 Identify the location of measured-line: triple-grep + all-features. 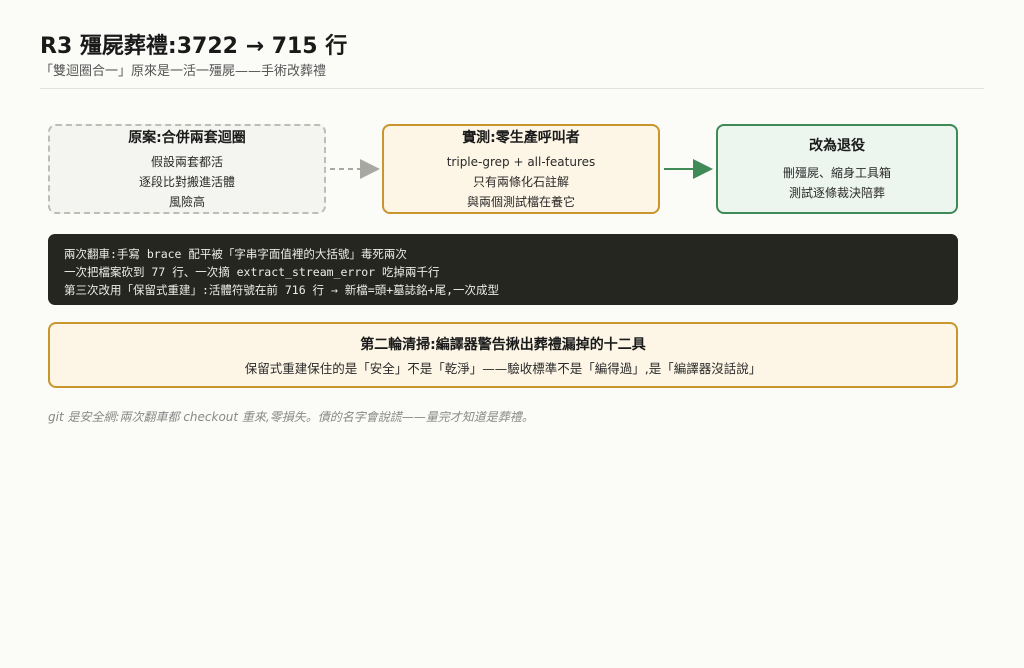
(521, 161).